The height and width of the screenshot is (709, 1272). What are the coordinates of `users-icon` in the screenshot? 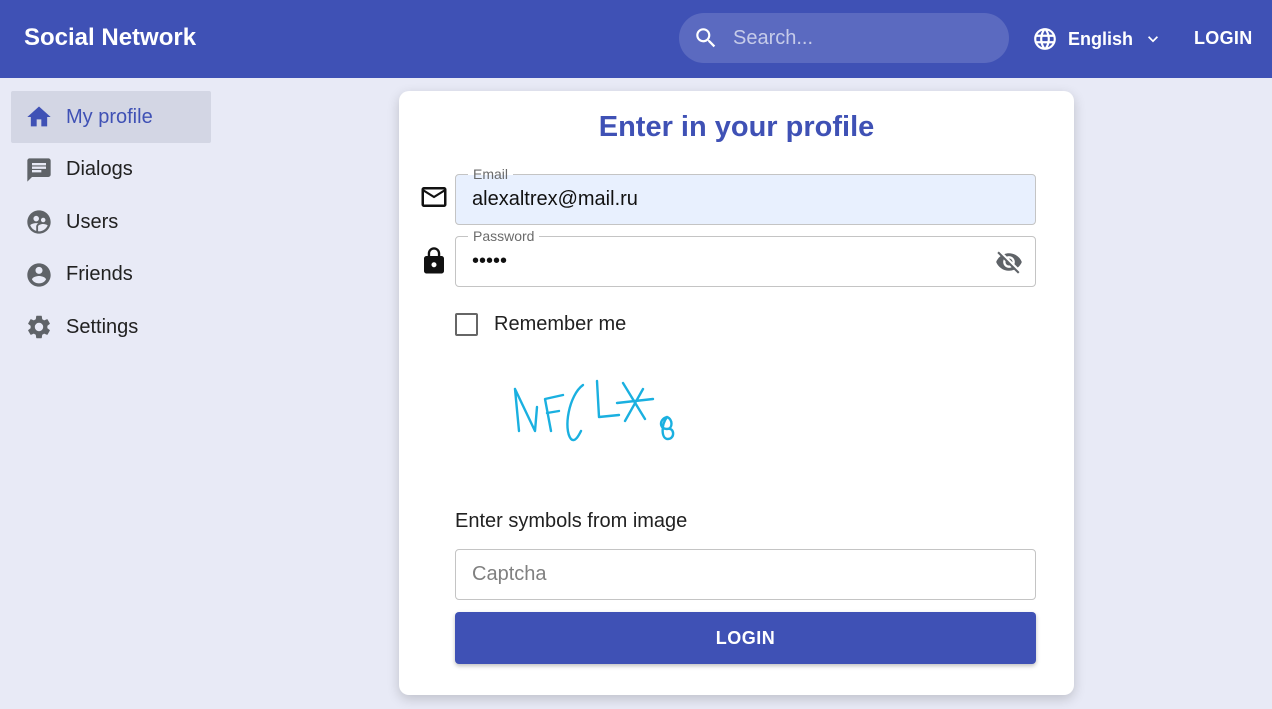 It's located at (39, 222).